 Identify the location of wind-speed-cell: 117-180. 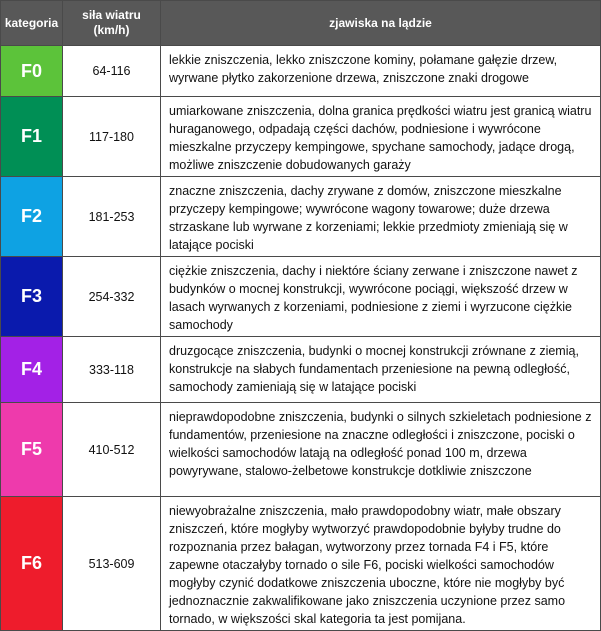
(111, 136).